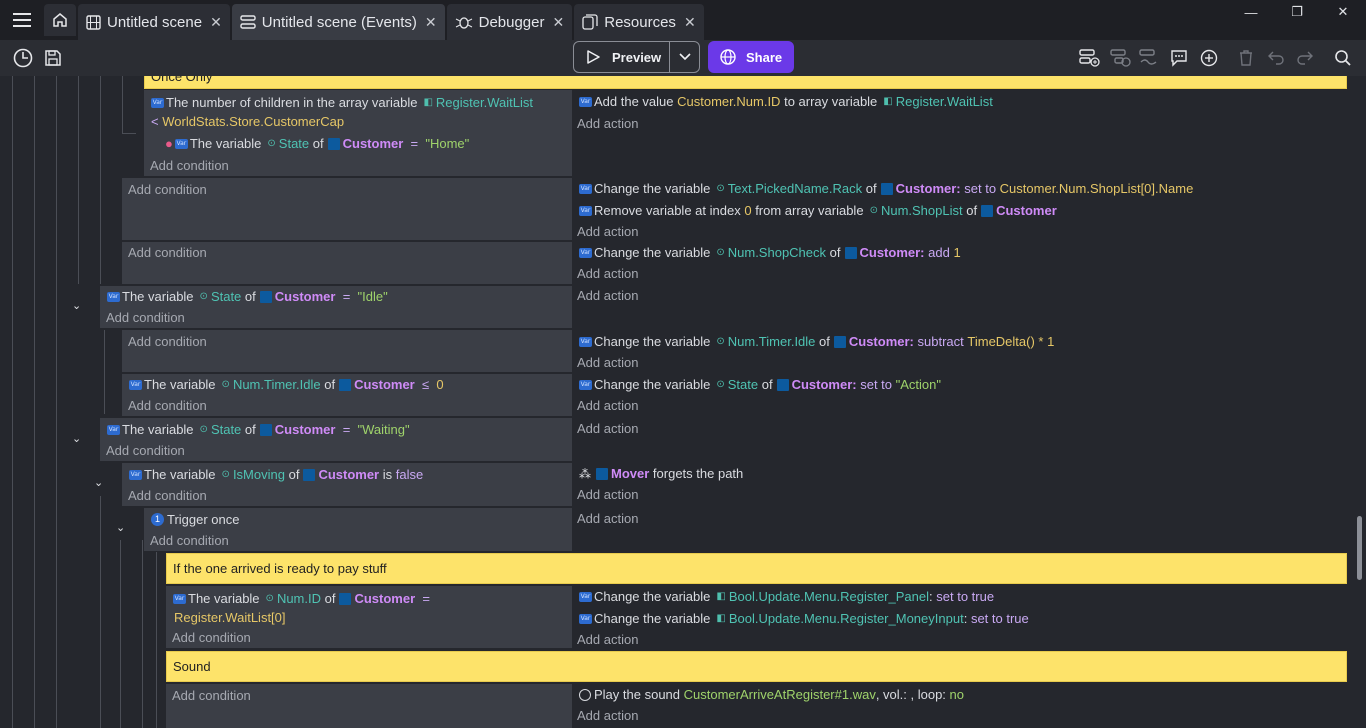  I want to click on redo-button, so click(1305, 58).